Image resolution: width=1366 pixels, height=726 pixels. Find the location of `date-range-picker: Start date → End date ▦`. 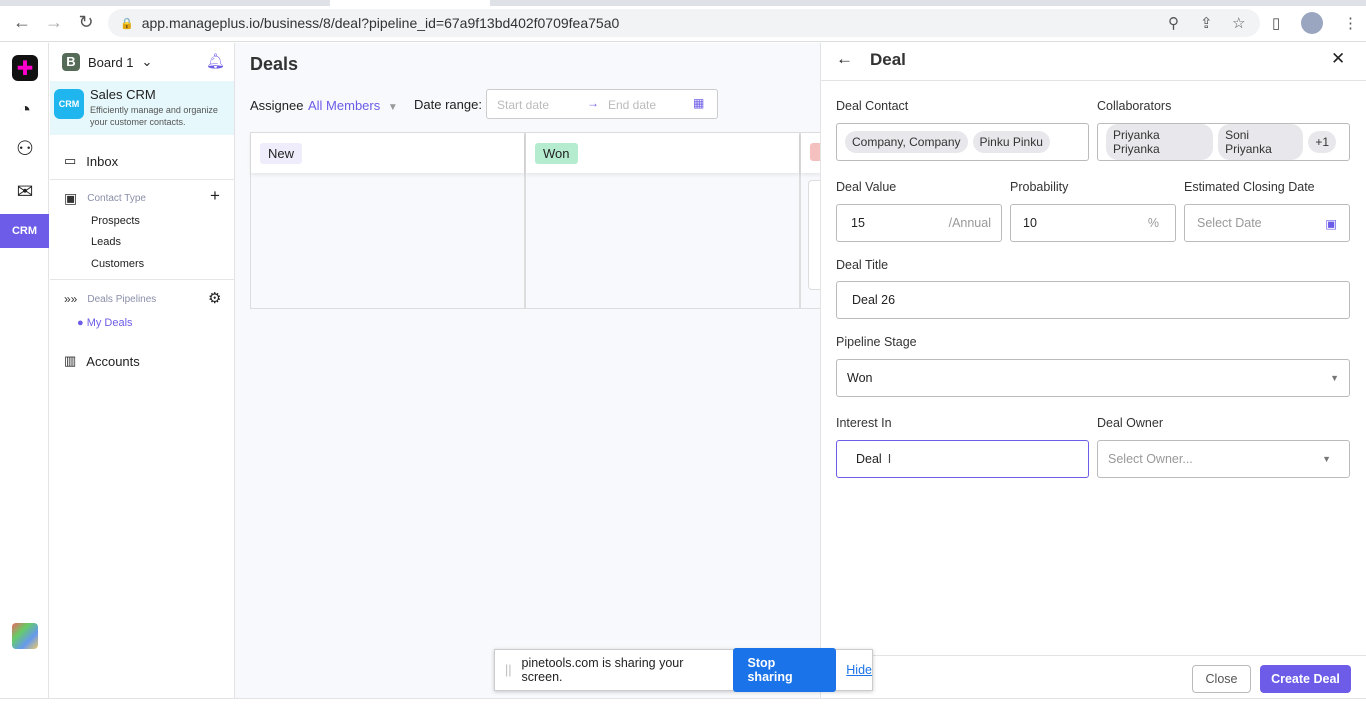

date-range-picker: Start date → End date ▦ is located at coordinates (602, 104).